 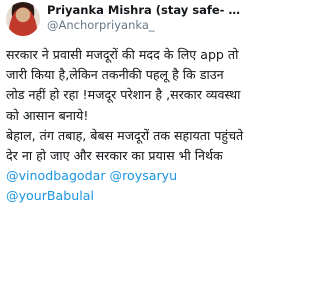 I want to click on mention-link-roysaryu: @roysaryu, so click(x=144, y=175).